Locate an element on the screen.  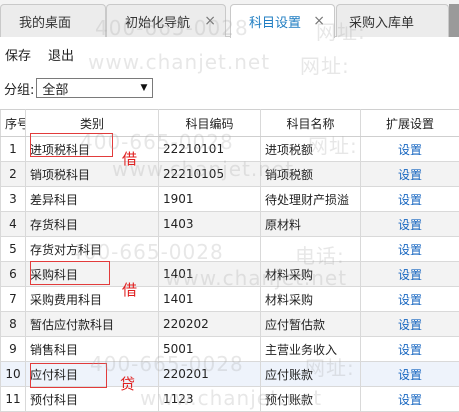
row-number: 10 is located at coordinates (13, 374).